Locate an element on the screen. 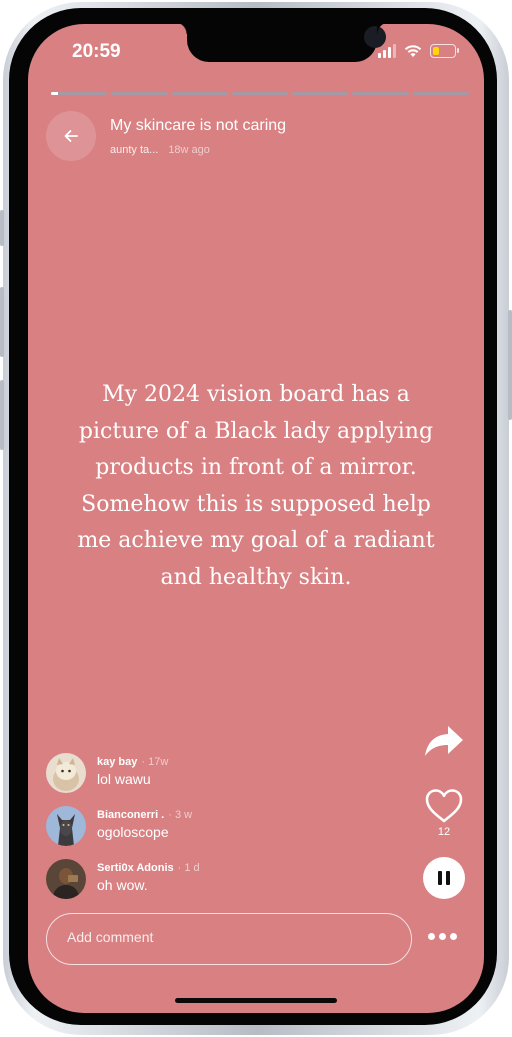  progress-segment-fill is located at coordinates (54, 93).